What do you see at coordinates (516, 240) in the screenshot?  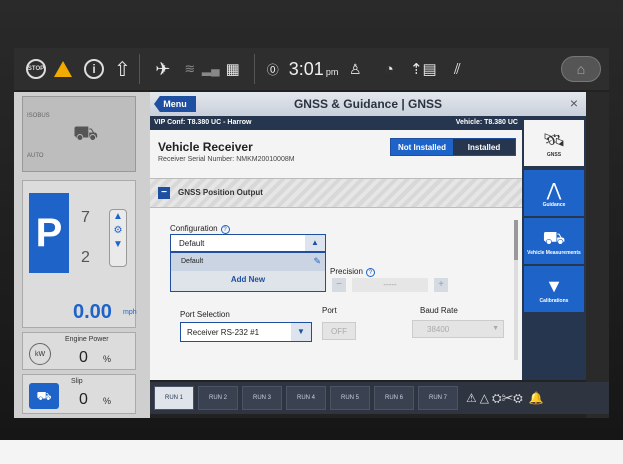 I see `scrollbar-thumb` at bounding box center [516, 240].